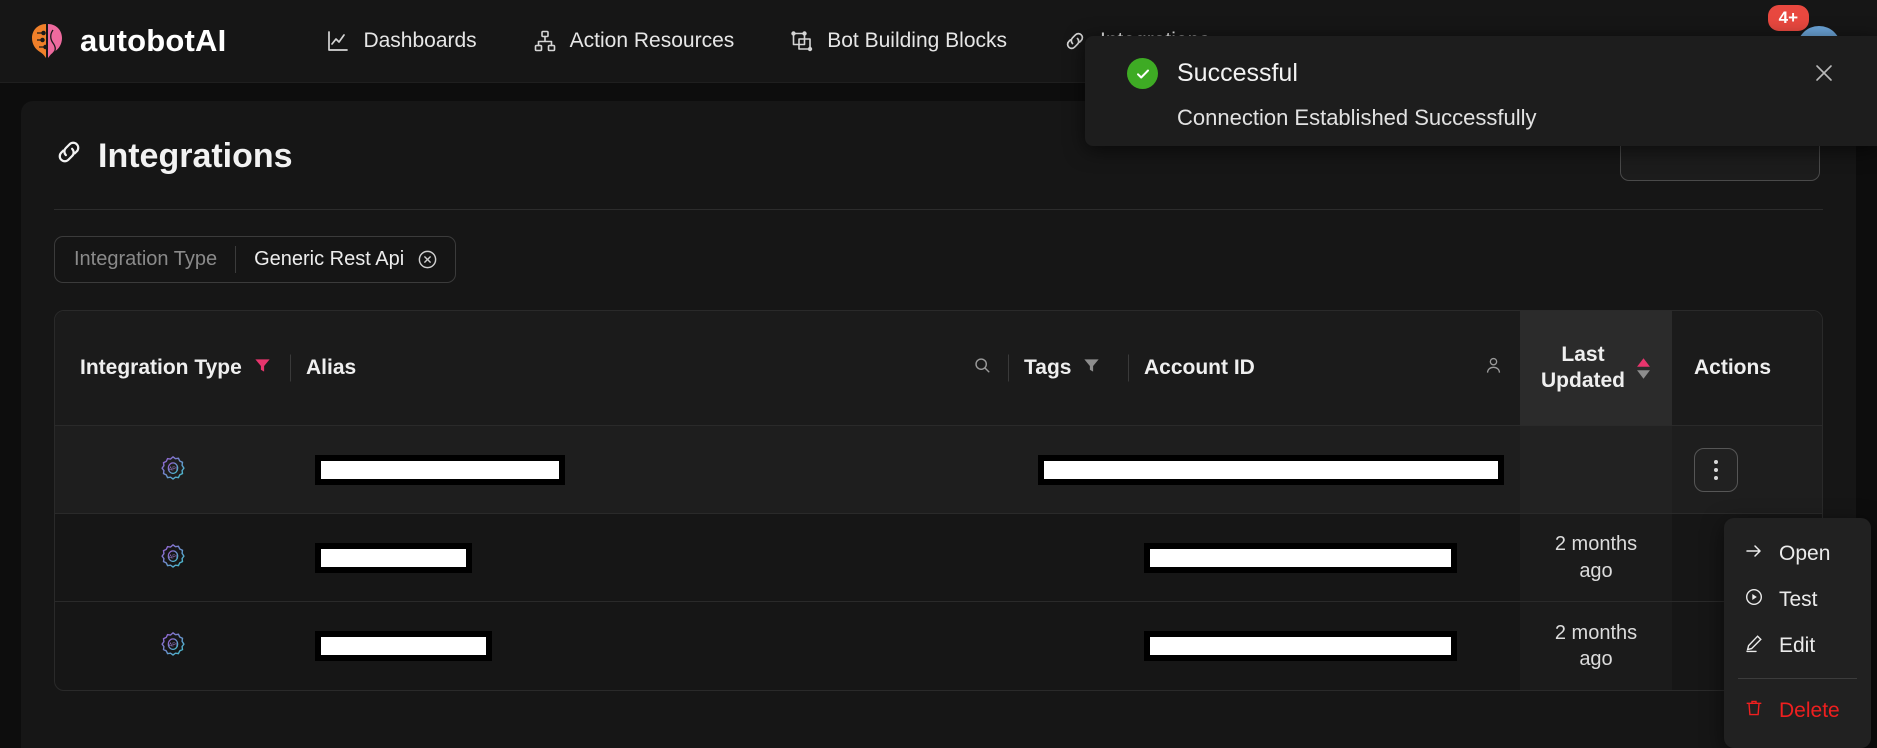 The width and height of the screenshot is (1877, 748). Describe the element at coordinates (329, 259) in the screenshot. I see `filter-chip-value: Generic Rest Api` at that location.